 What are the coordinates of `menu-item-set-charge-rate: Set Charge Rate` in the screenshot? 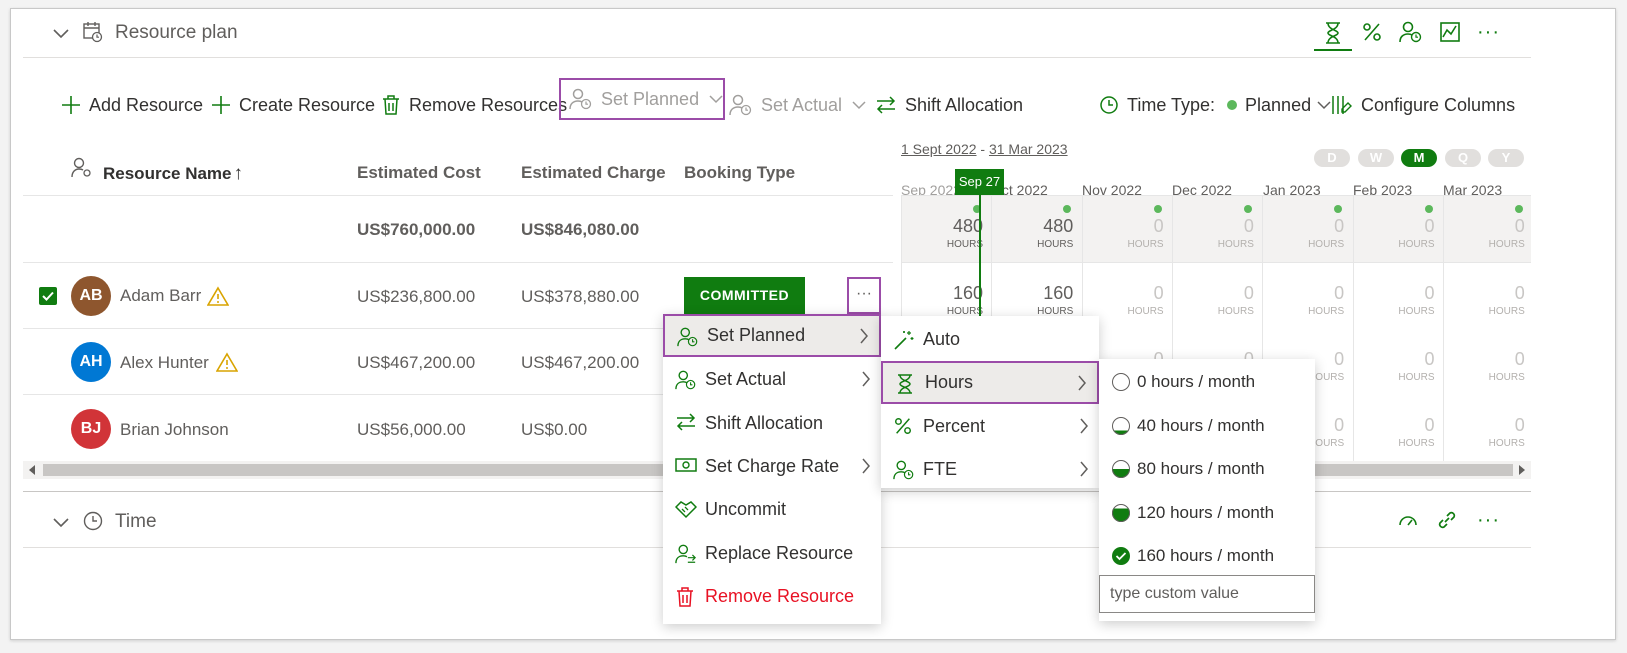 It's located at (772, 466).